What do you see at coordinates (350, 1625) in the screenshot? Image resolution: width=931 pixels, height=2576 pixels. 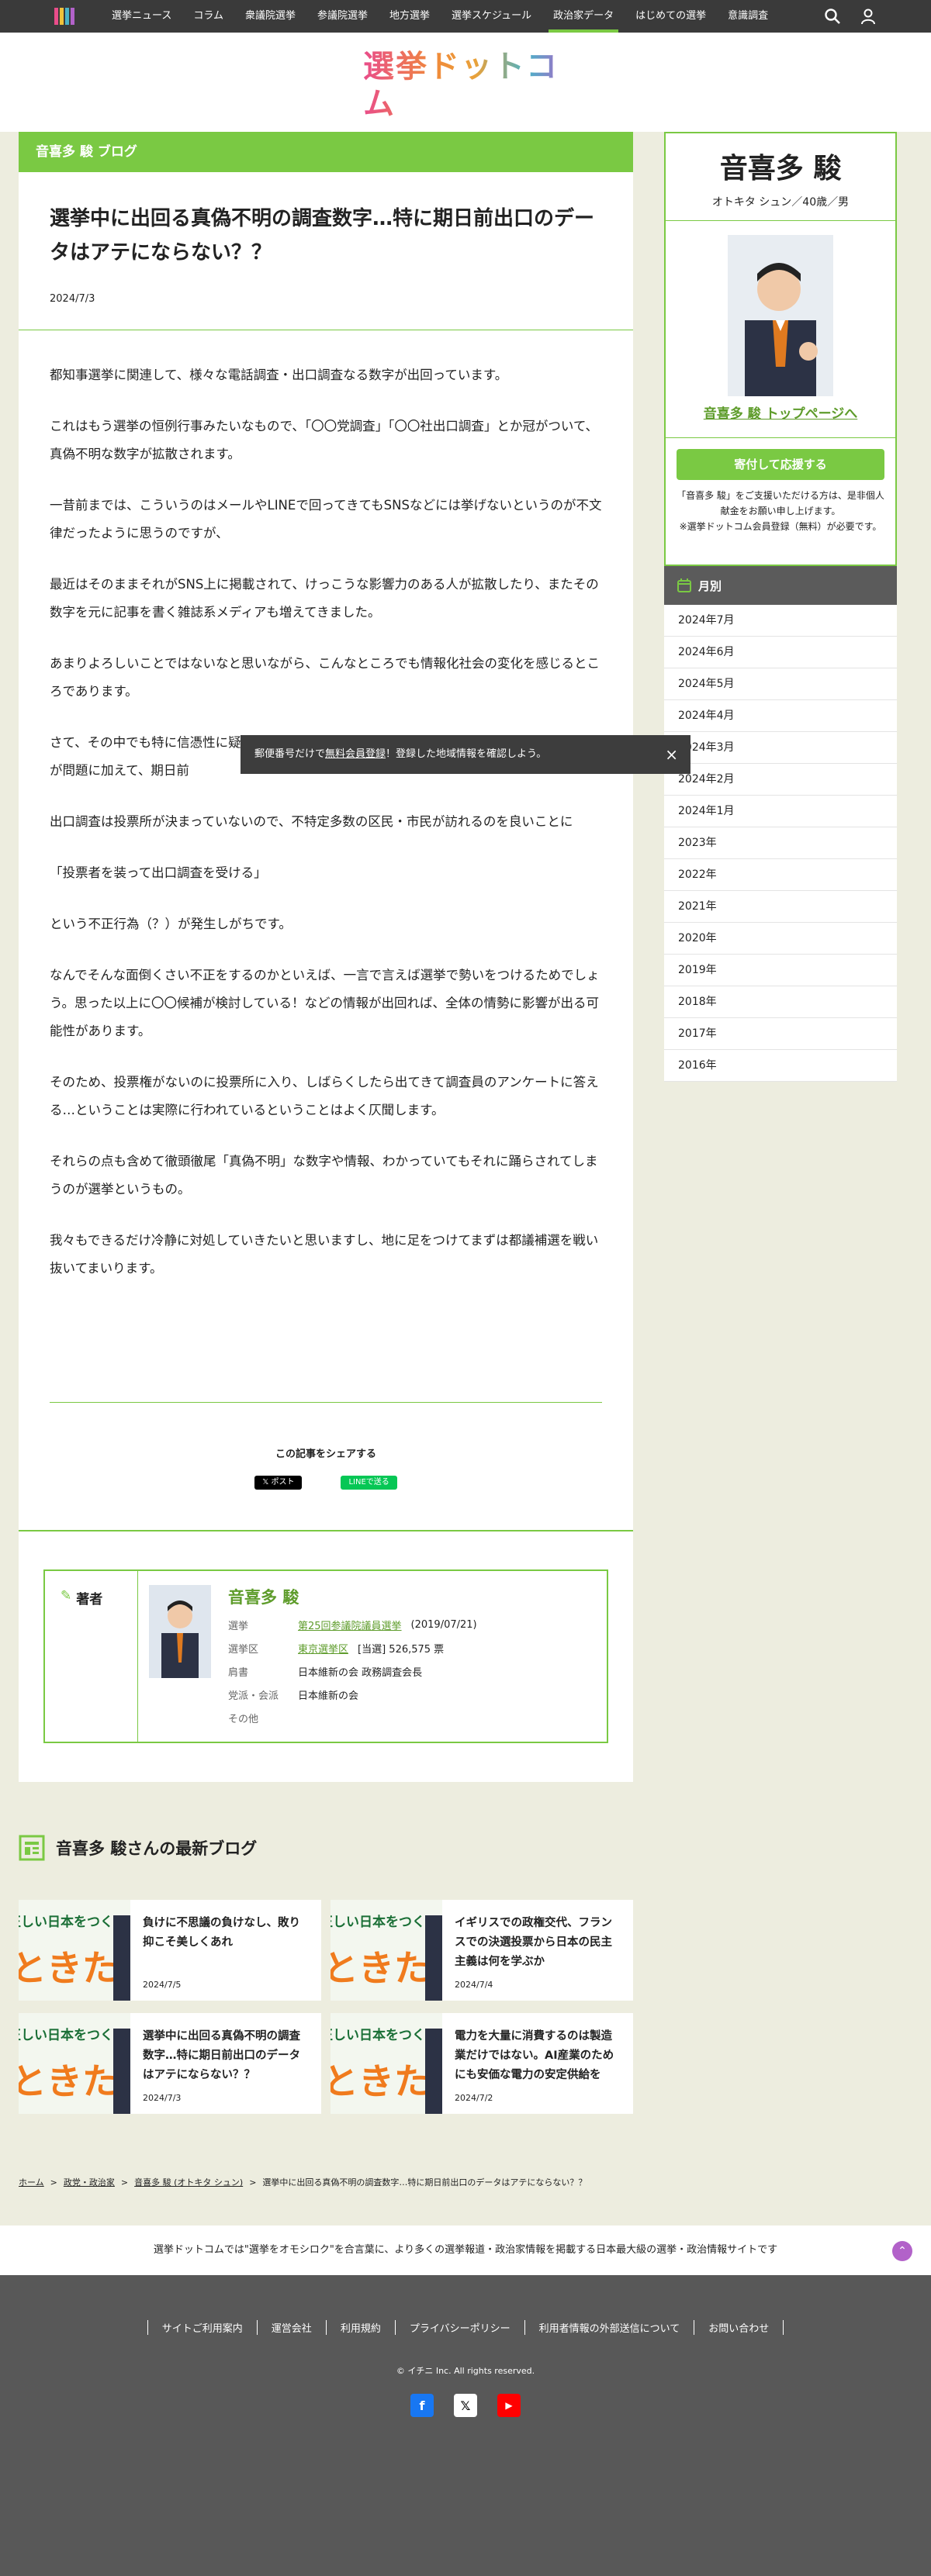 I see `election-link: 第25回参議院議員選挙` at bounding box center [350, 1625].